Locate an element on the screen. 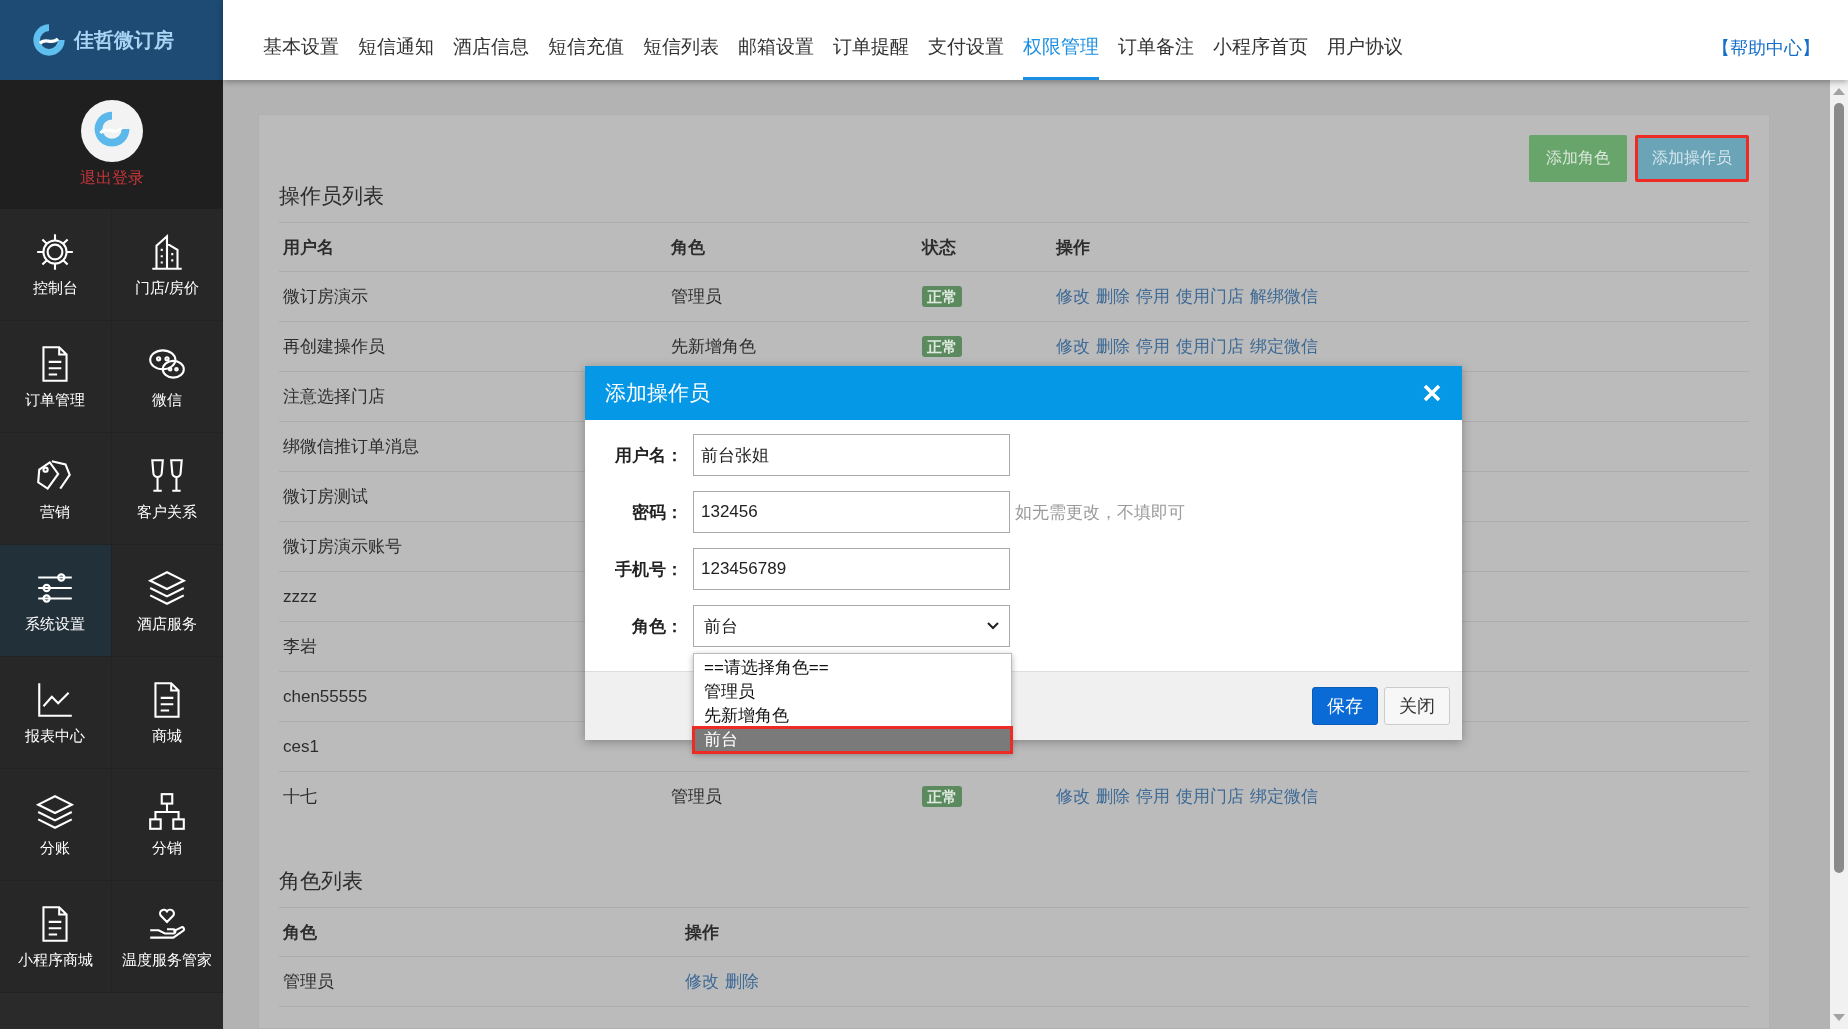  table-cell-text: chen55555 is located at coordinates (325, 696).